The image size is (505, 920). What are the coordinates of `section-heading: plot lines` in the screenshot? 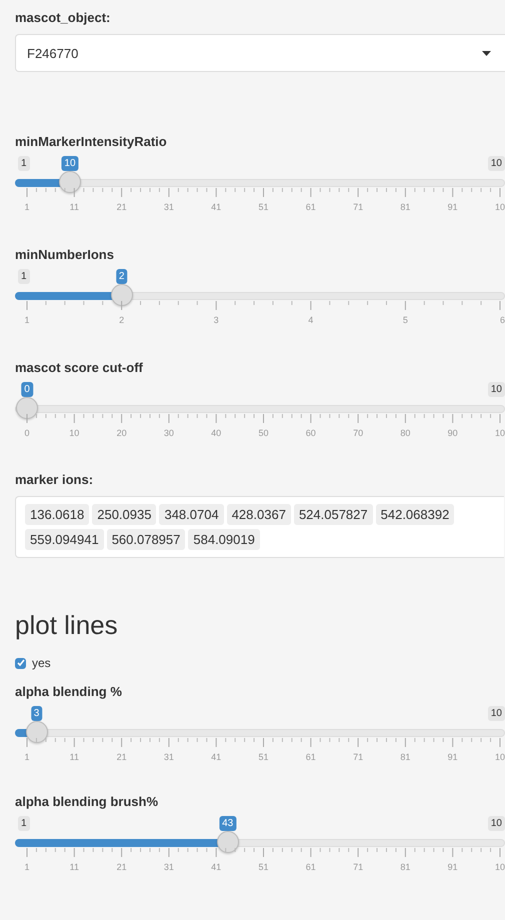 It's located at (67, 625).